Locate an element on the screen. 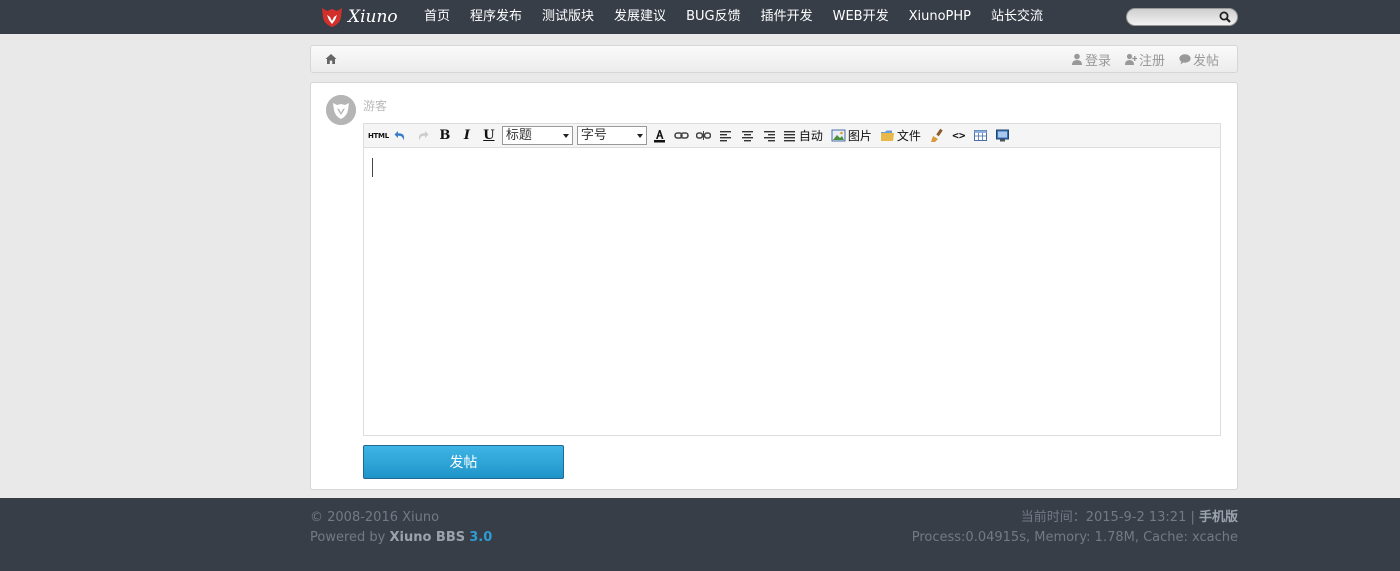 This screenshot has width=1400, height=571. bold-button: B is located at coordinates (445, 136).